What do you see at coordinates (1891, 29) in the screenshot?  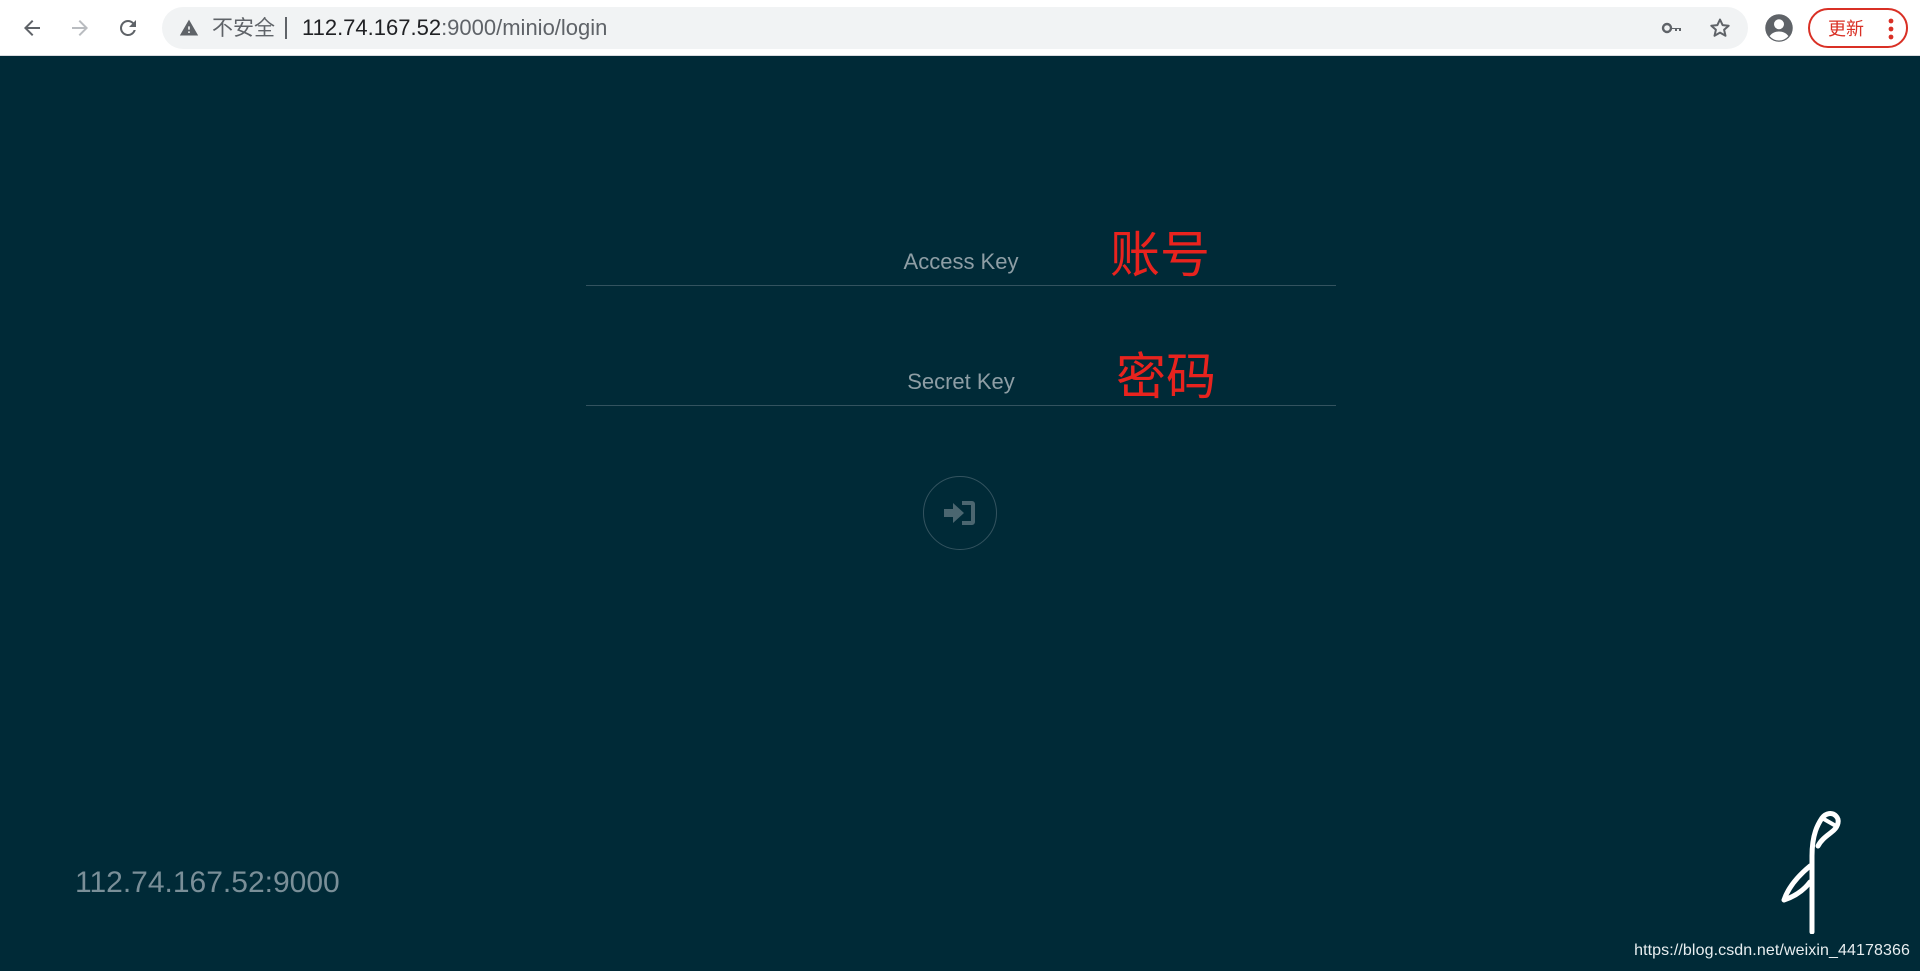 I see `more-vert-icon` at bounding box center [1891, 29].